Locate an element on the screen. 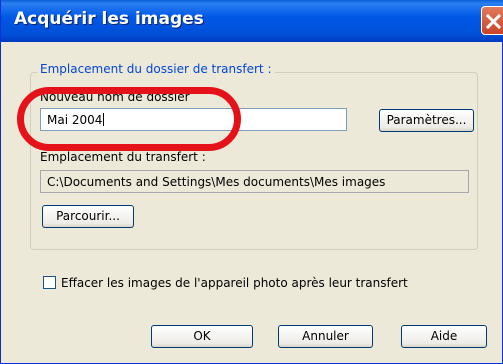 The image size is (503, 364). title-bar: Acquérir les images is located at coordinates (252, 21).